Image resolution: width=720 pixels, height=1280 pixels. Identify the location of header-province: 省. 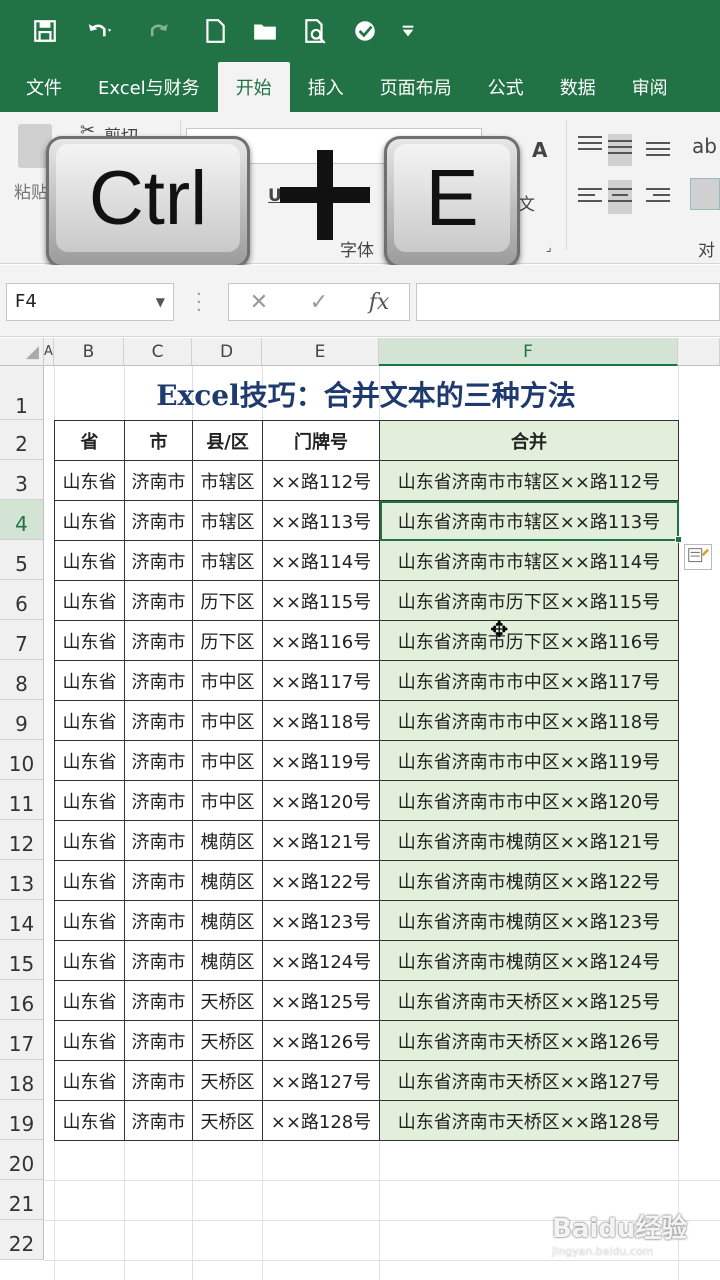
(89, 440).